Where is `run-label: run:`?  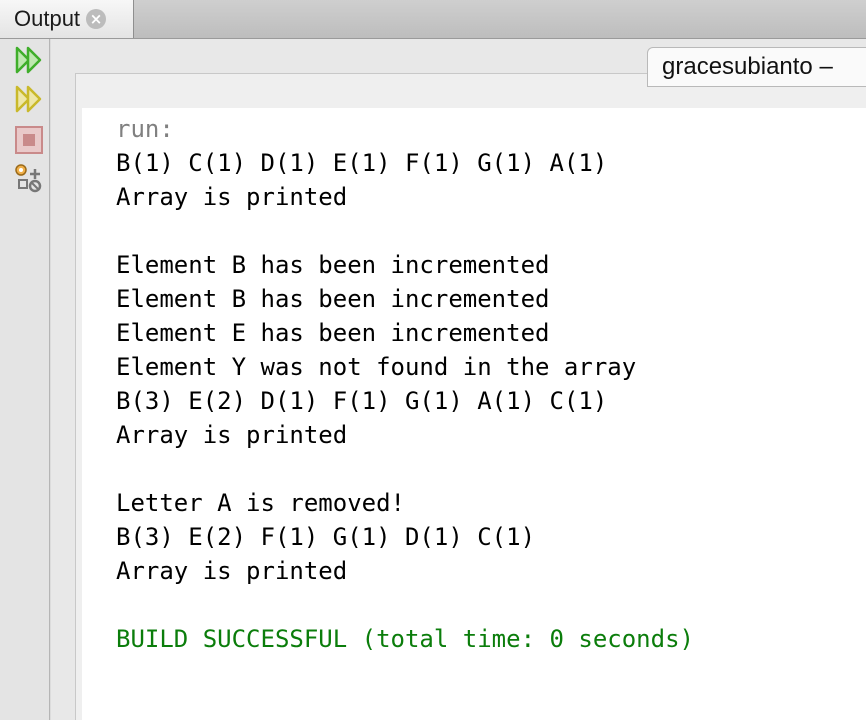 run-label: run: is located at coordinates (145, 129).